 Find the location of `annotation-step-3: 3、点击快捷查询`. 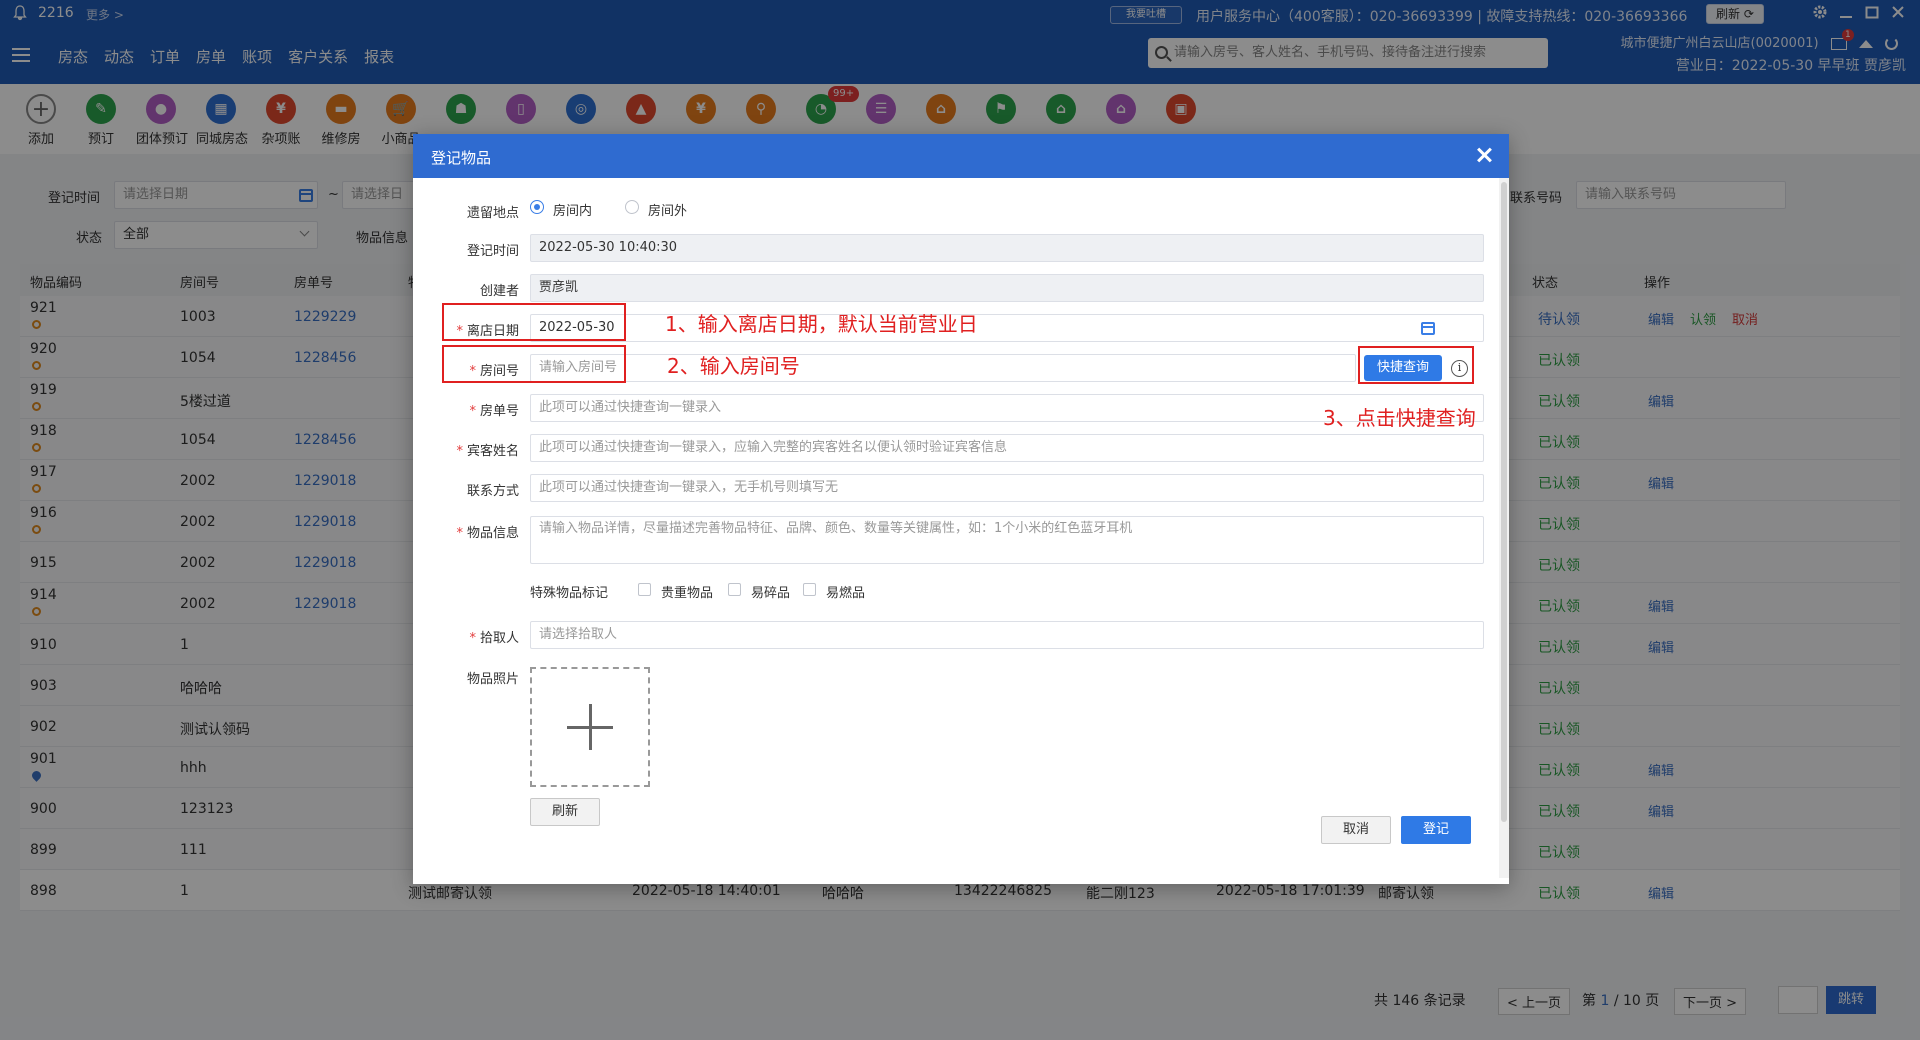

annotation-step-3: 3、点击快捷查询 is located at coordinates (1399, 418).